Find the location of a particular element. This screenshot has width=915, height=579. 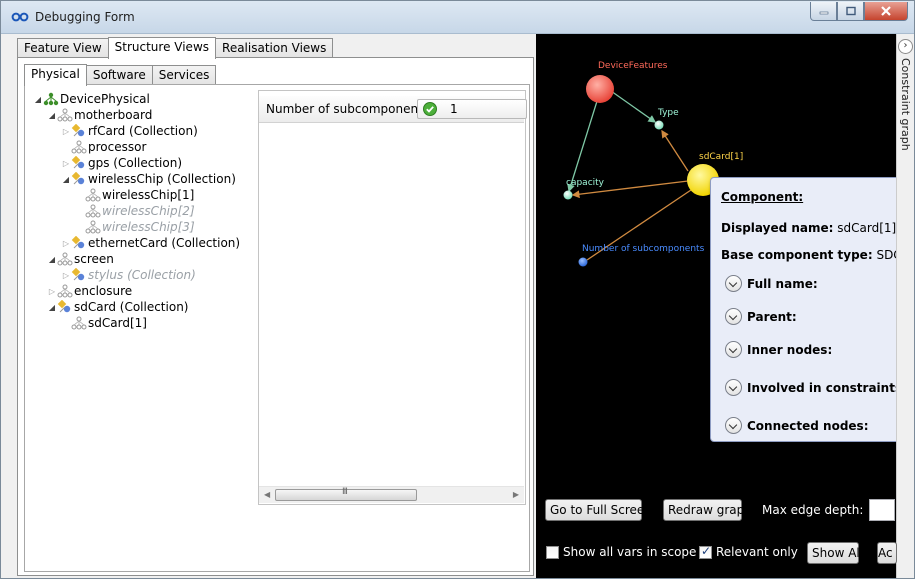

show-all-vars-checkbox is located at coordinates (552, 552).